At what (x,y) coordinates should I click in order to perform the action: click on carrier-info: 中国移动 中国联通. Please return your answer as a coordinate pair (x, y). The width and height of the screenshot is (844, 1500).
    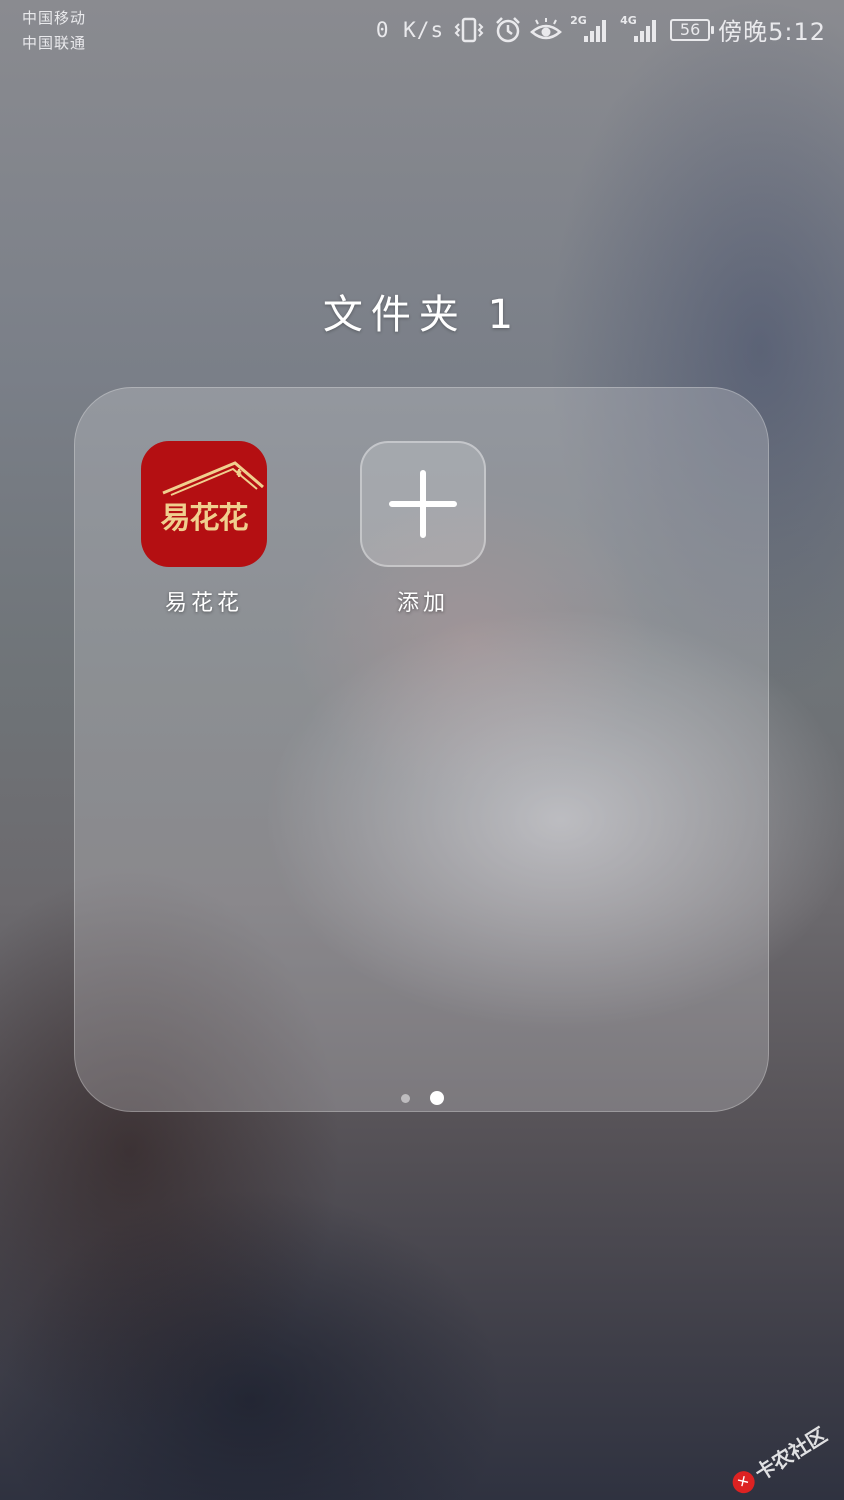
    Looking at the image, I should click on (54, 31).